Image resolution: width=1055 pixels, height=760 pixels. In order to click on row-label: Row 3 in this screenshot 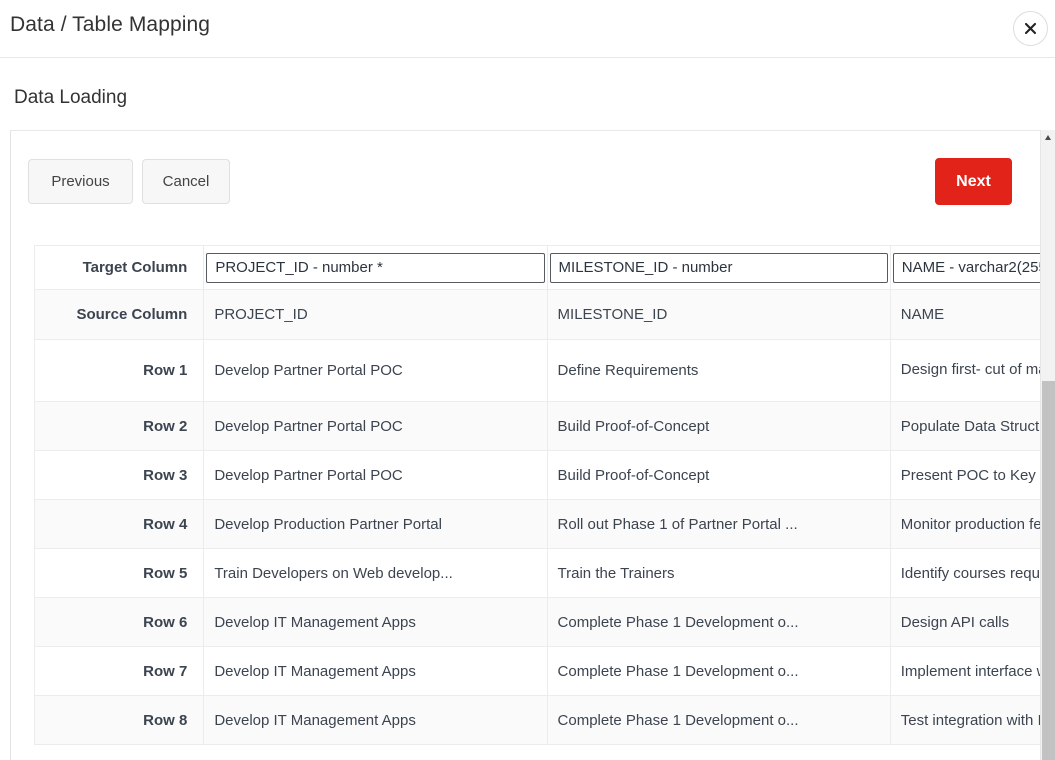, I will do `click(119, 475)`.